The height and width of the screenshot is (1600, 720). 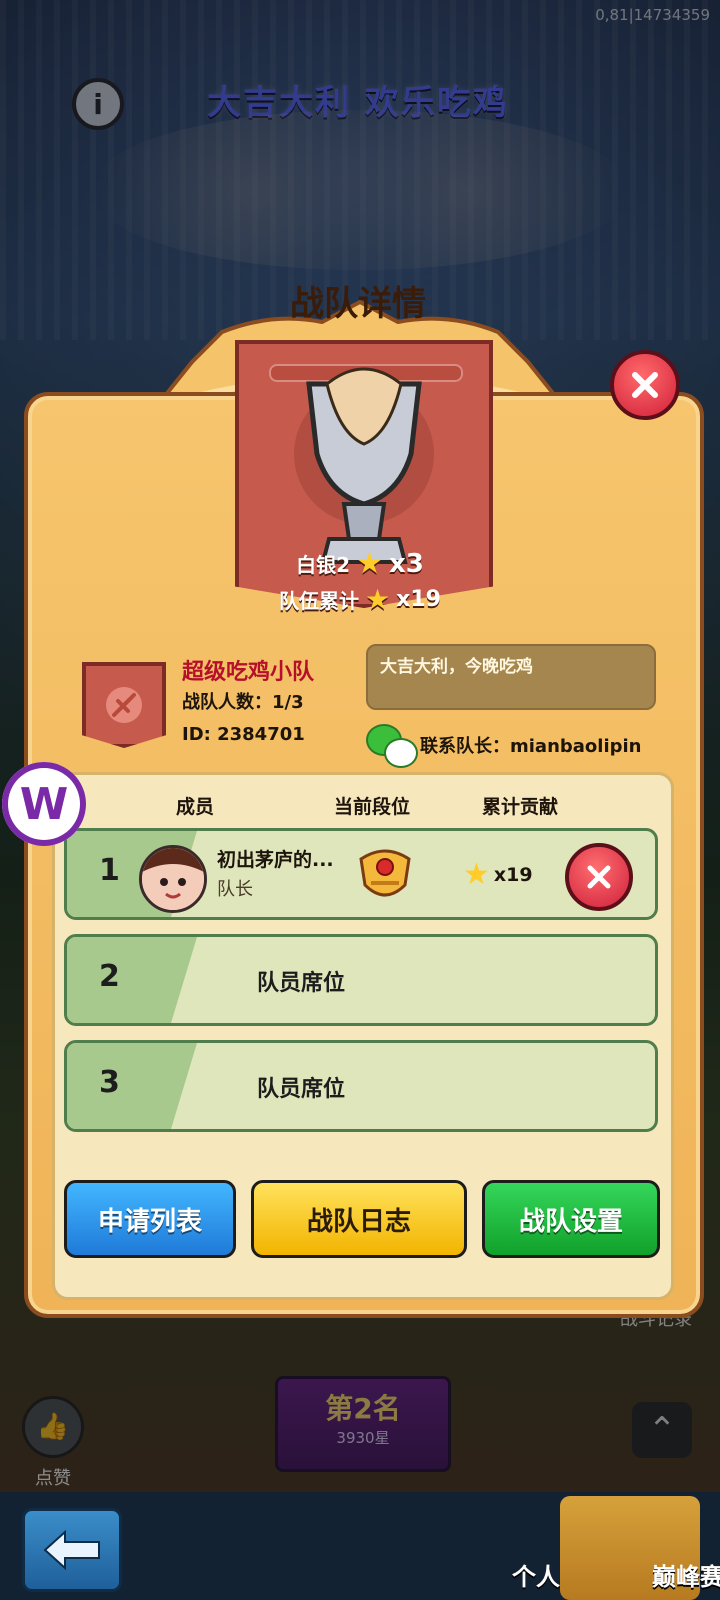 I want to click on member-contribution: ★ x19, so click(x=498, y=874).